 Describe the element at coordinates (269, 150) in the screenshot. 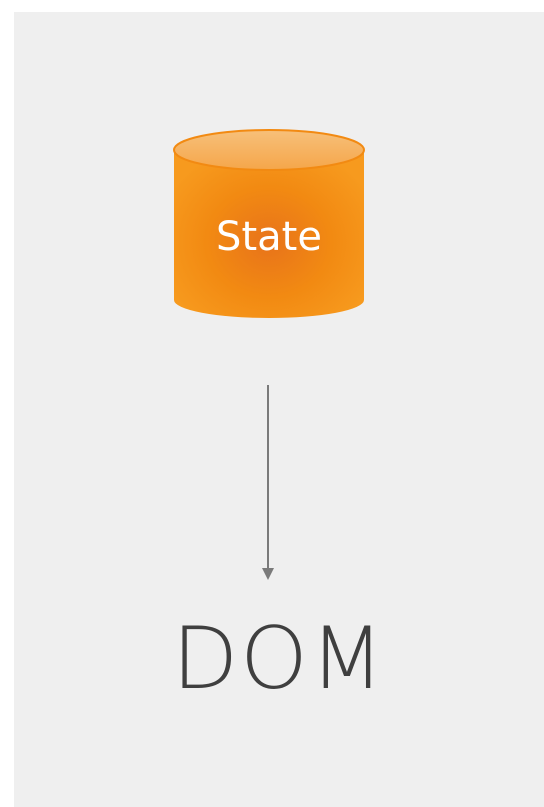

I see `cylinder-top` at that location.